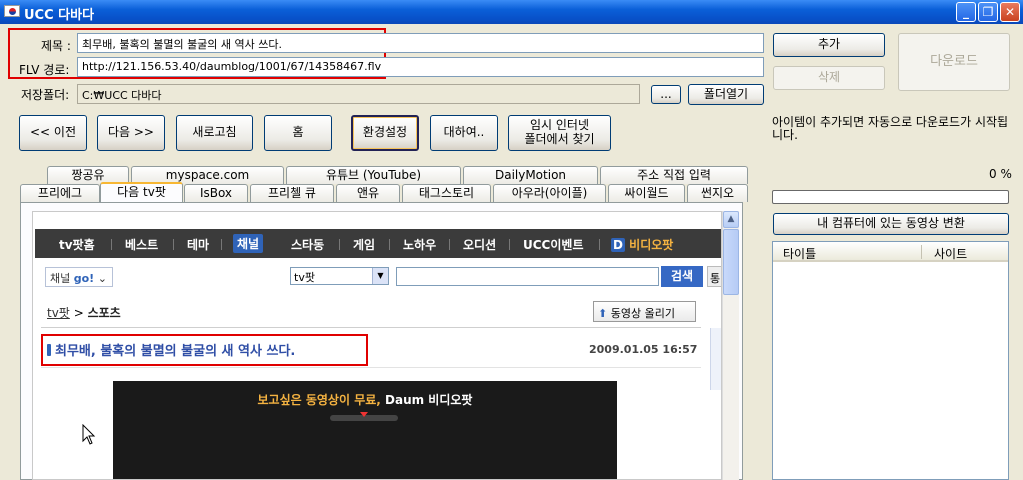  What do you see at coordinates (304, 277) in the screenshot?
I see `search-scope-value: tv팟` at bounding box center [304, 277].